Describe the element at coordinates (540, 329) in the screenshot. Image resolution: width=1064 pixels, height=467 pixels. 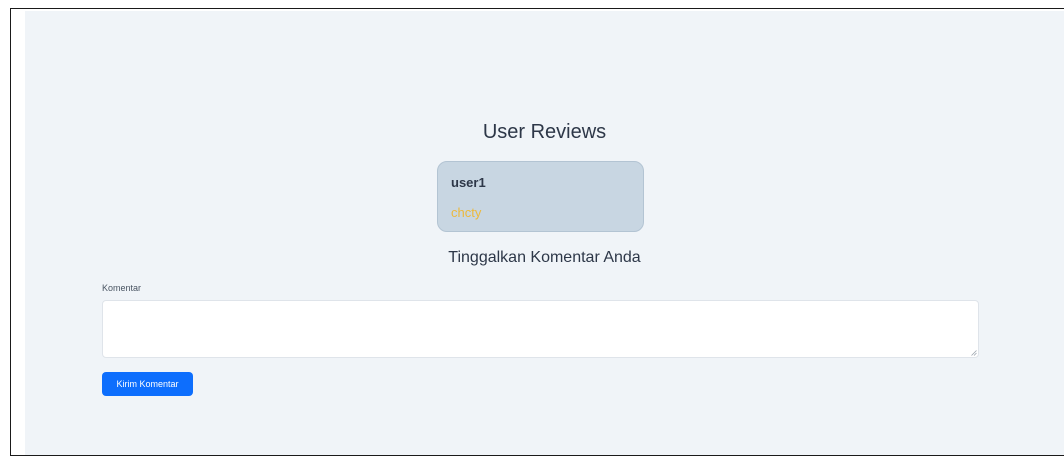
I see `comment-textarea` at that location.